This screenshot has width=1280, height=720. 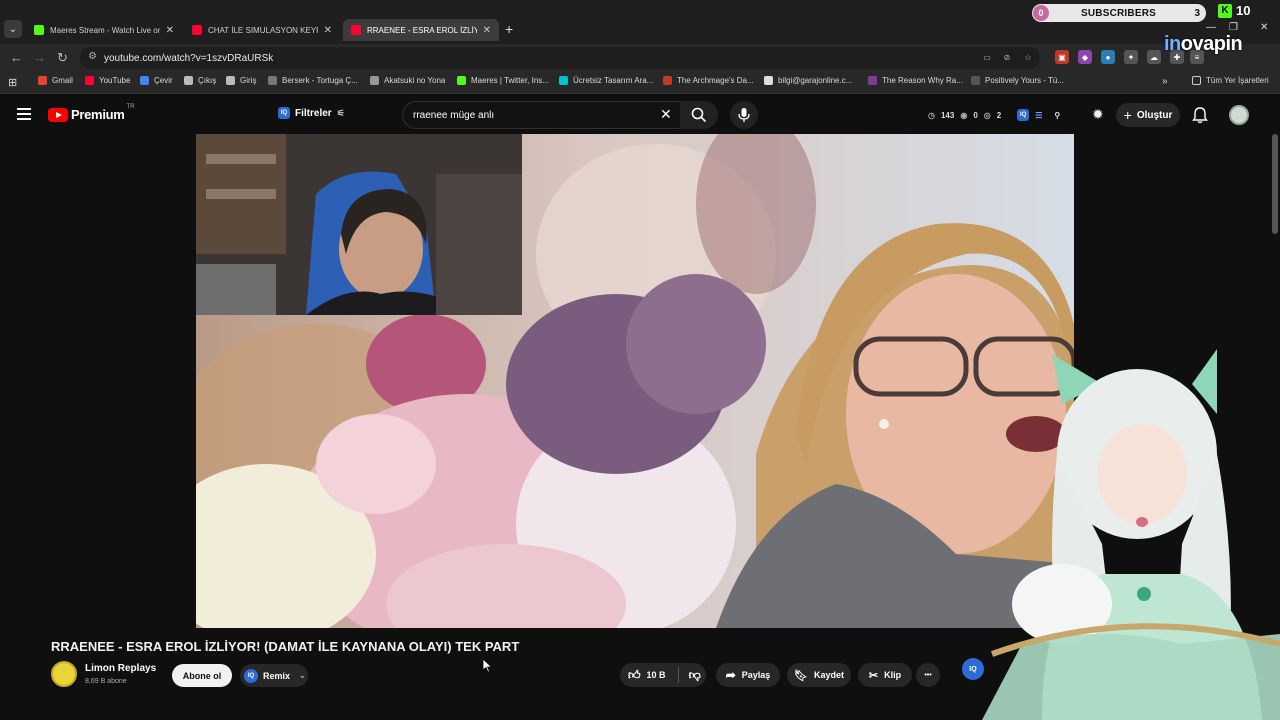 What do you see at coordinates (1118, 13) in the screenshot?
I see `subscribers-label: SUBSCRIBERS` at bounding box center [1118, 13].